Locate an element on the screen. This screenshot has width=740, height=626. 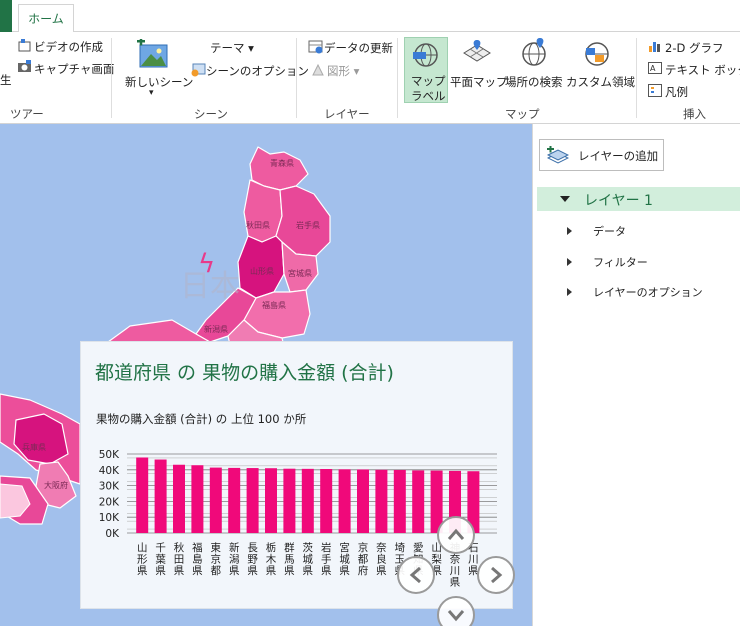
add-layer-button: レイヤーの追加 is located at coordinates (601, 155).